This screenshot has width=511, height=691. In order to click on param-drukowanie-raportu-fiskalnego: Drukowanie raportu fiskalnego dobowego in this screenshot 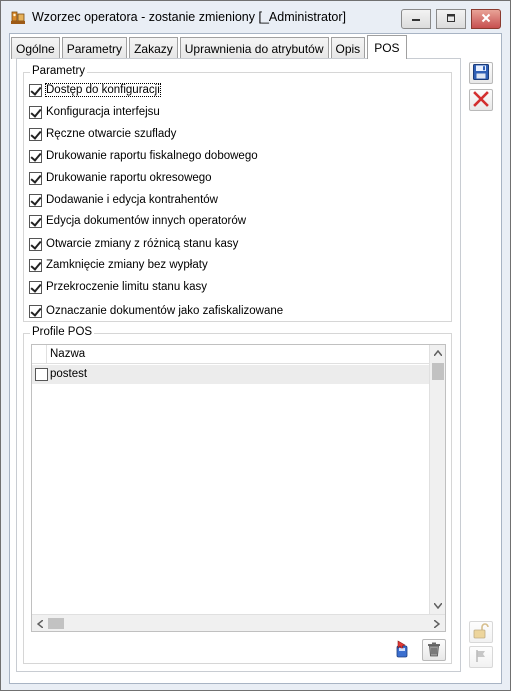, I will do `click(143, 156)`.